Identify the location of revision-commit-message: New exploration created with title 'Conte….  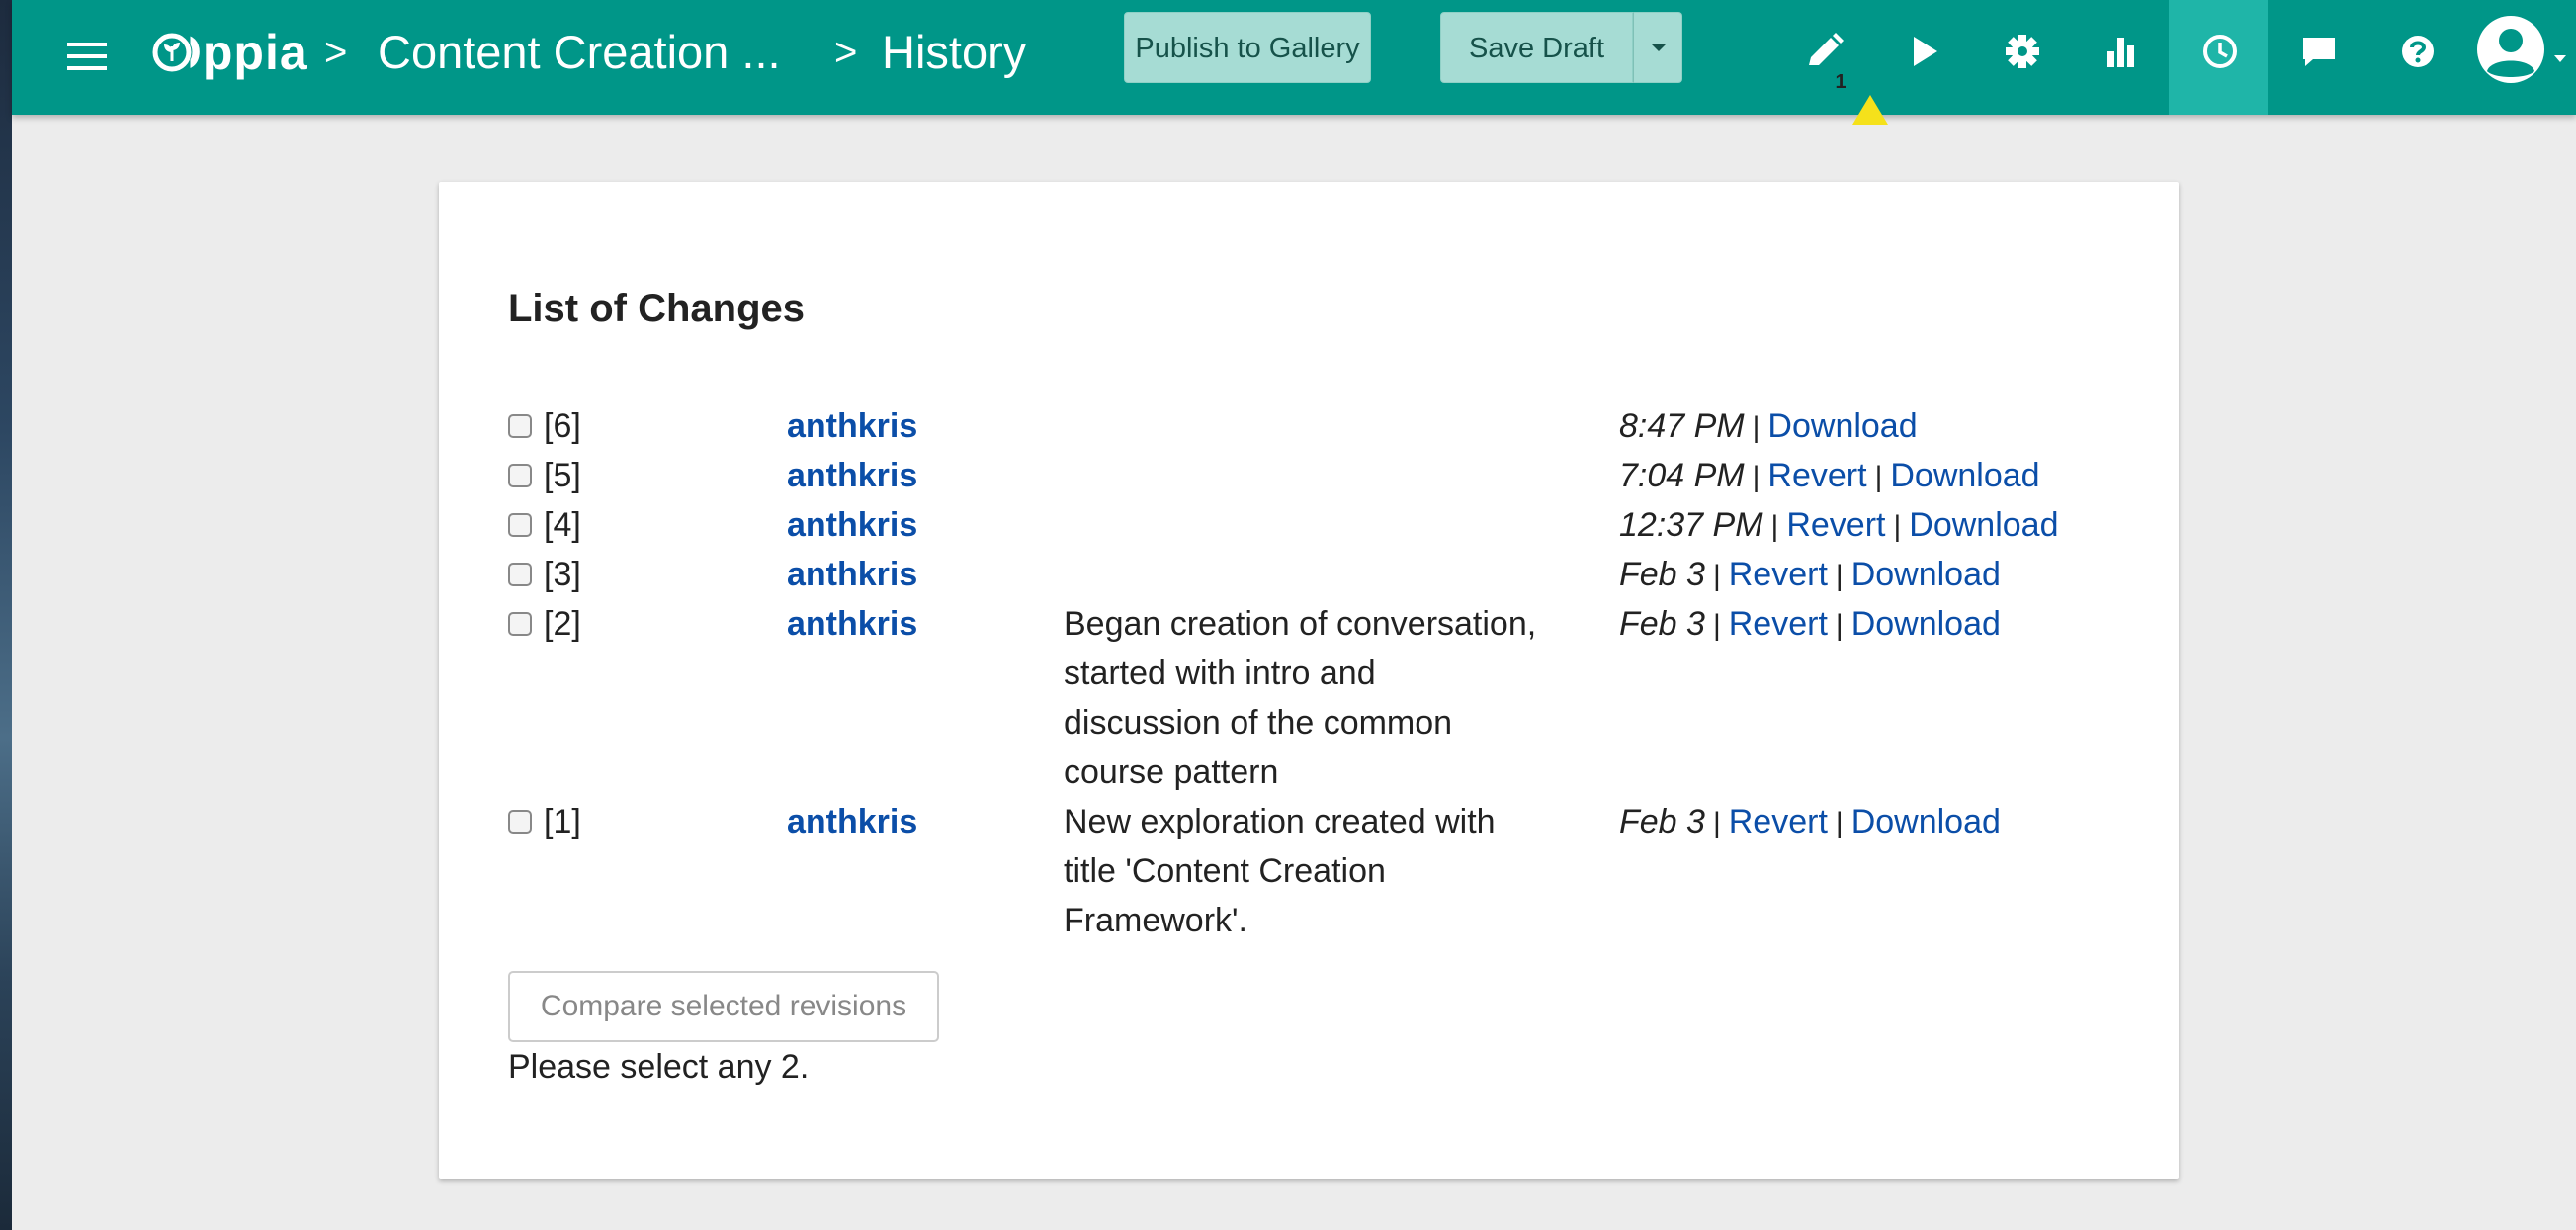
(1321, 871).